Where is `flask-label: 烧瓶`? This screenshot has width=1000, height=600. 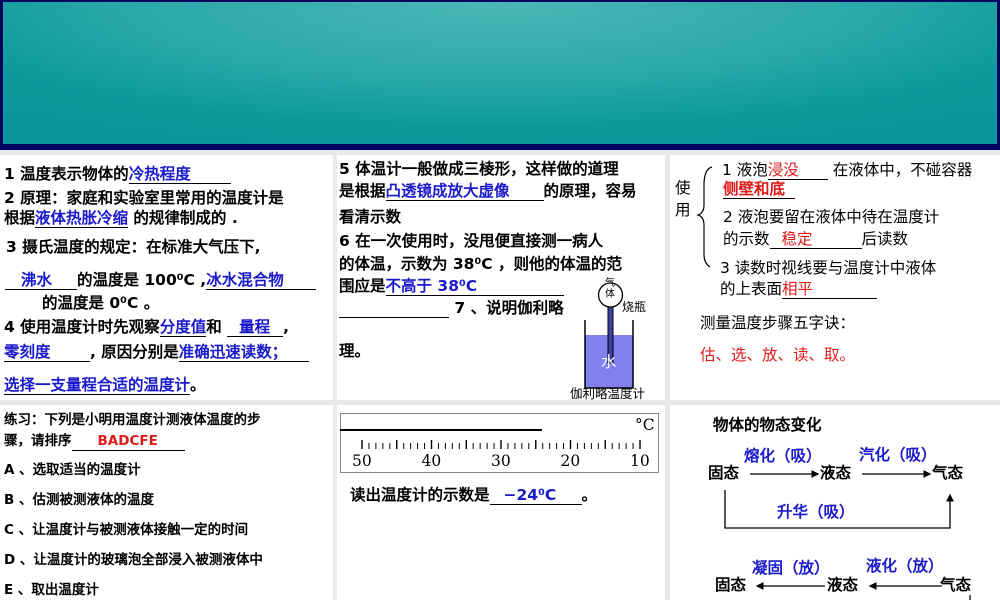 flask-label: 烧瓶 is located at coordinates (634, 307).